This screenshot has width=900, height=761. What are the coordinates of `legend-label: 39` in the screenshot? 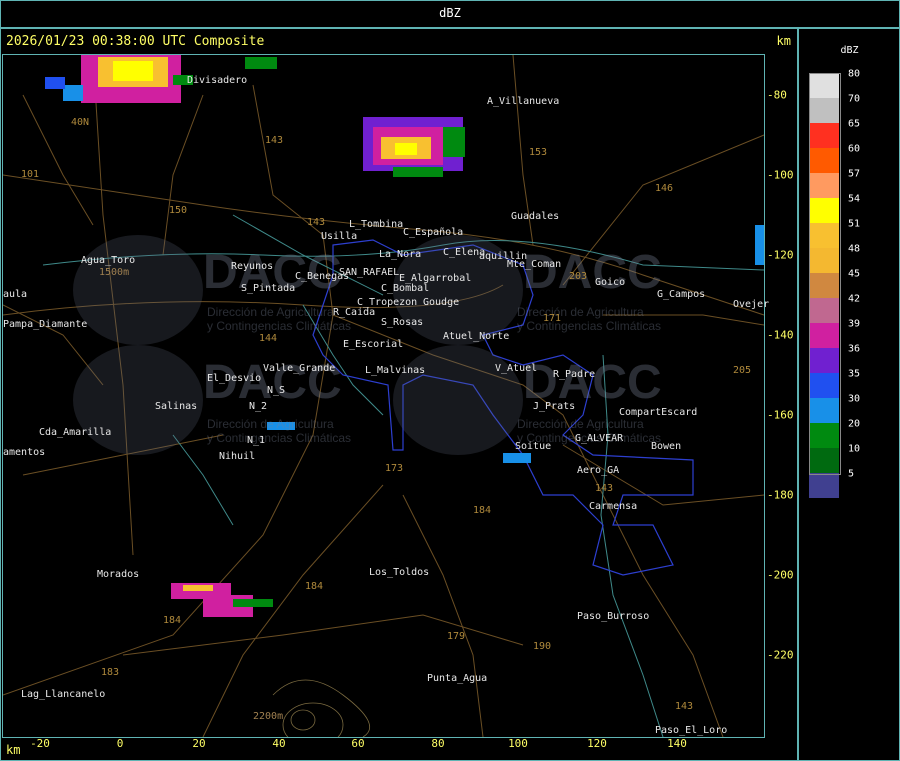 It's located at (854, 324).